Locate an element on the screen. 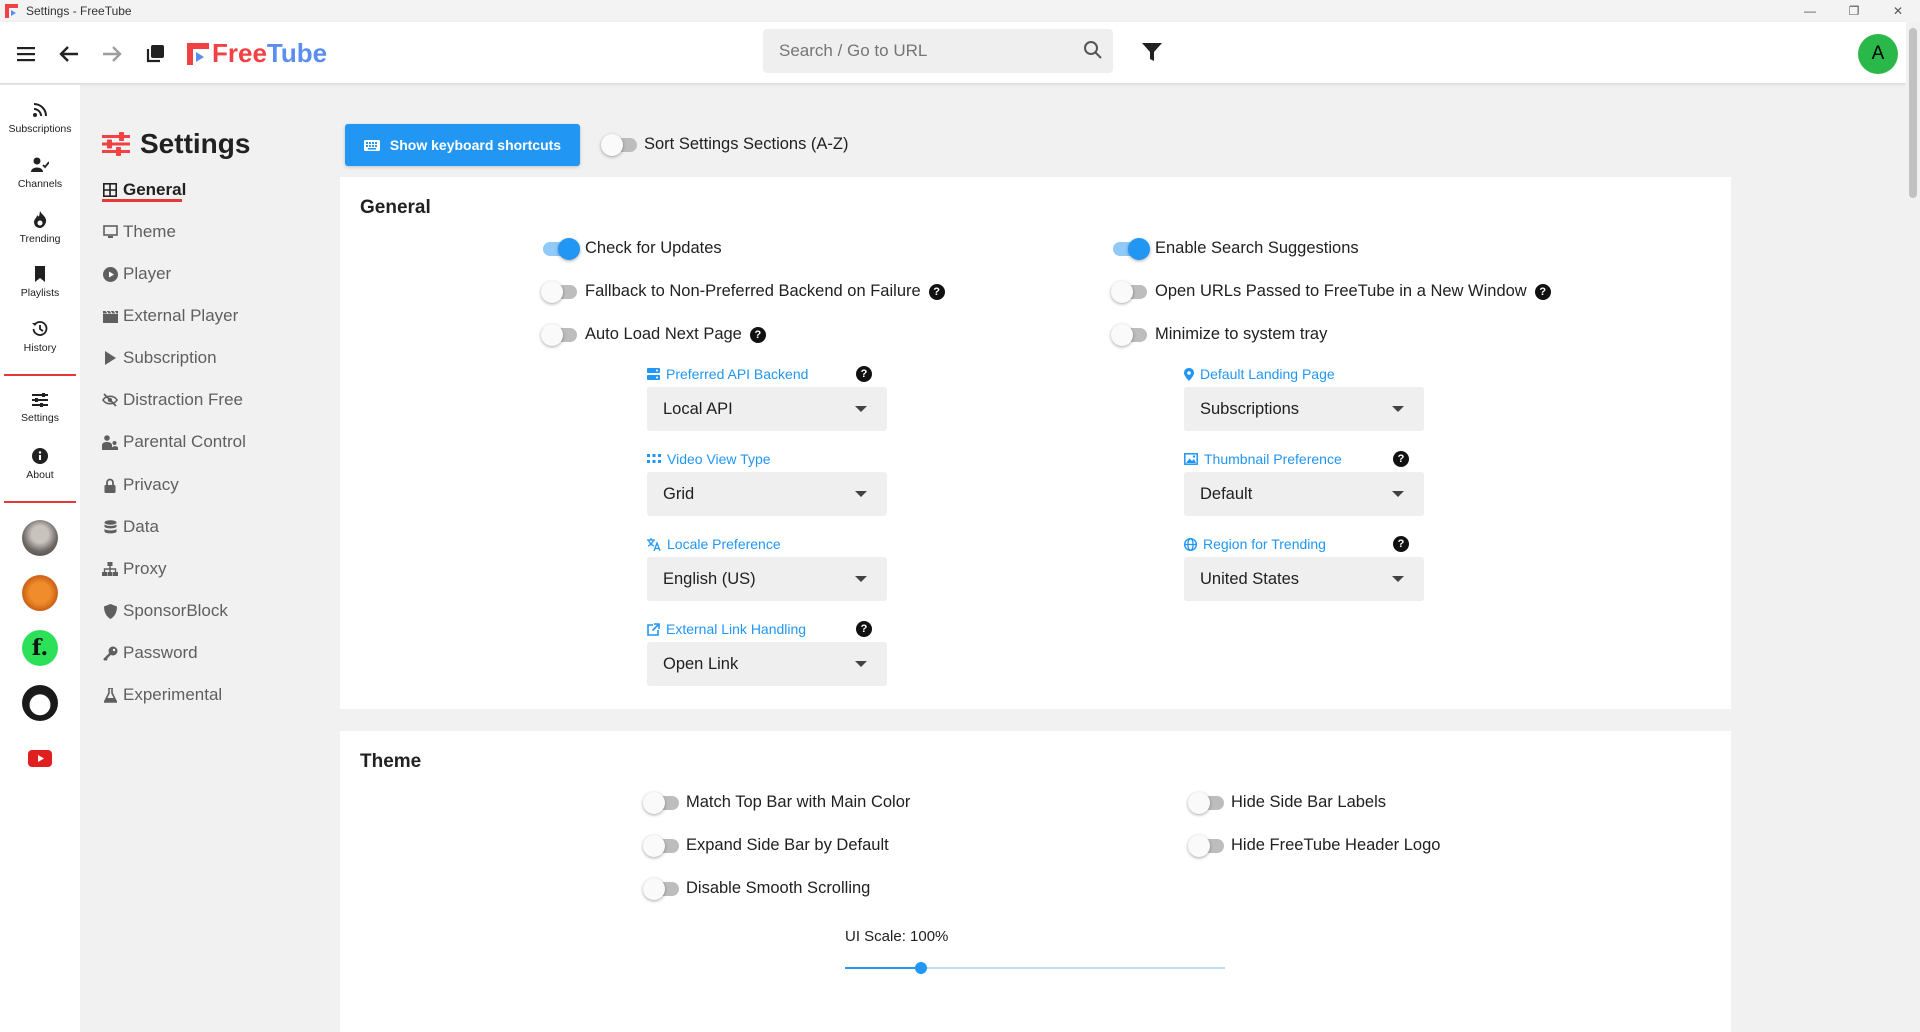 This screenshot has height=1032, width=1920. eye-slash-icon is located at coordinates (110, 400).